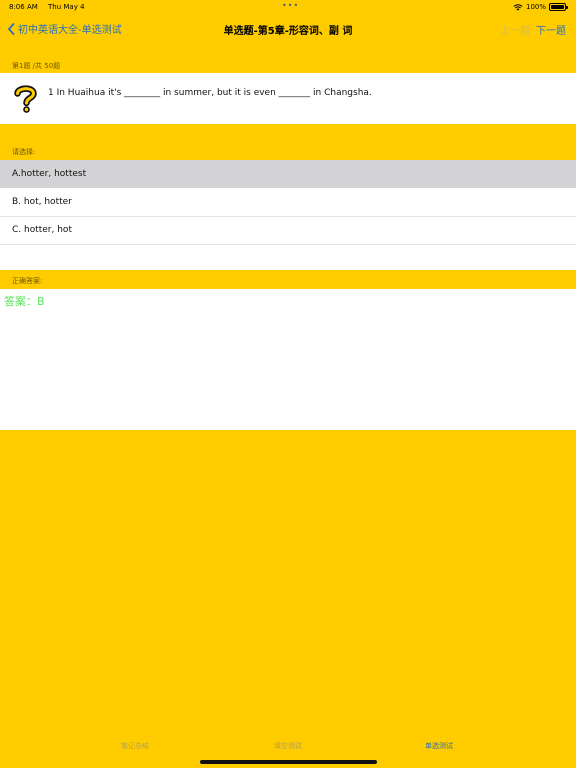  I want to click on back-button: 初中英语大全-单选测试, so click(64, 28).